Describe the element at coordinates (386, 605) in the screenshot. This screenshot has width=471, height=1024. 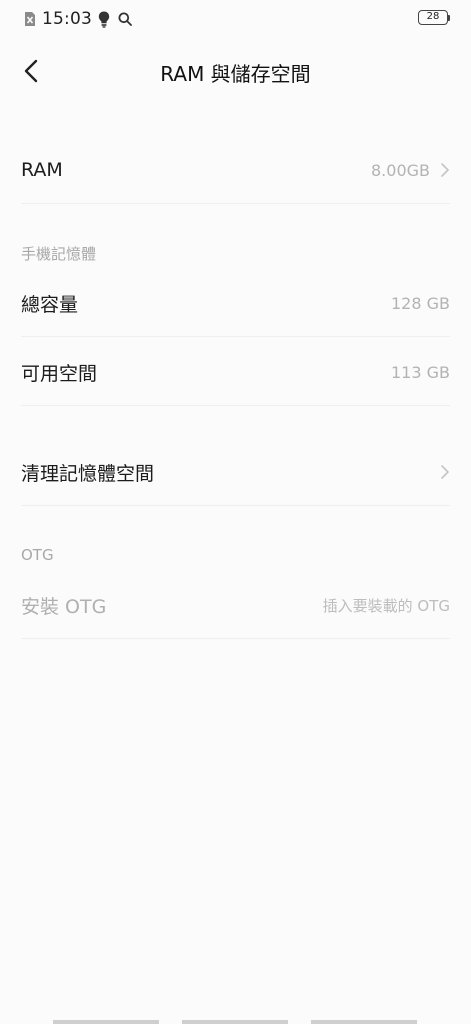
I see `install-otg-hint: 插入要裝載的 OTG` at that location.